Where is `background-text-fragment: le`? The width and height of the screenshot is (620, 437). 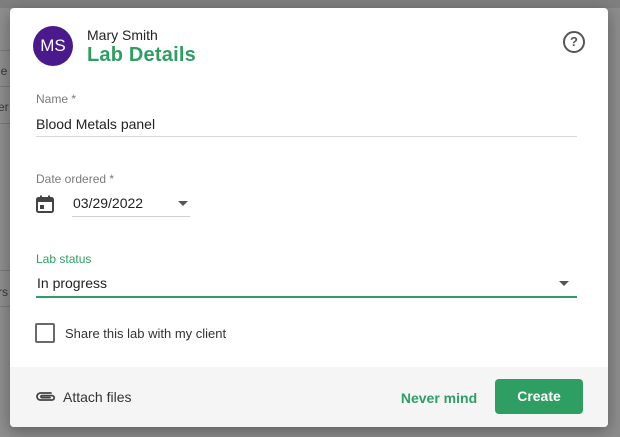 background-text-fragment: le is located at coordinates (4, 71).